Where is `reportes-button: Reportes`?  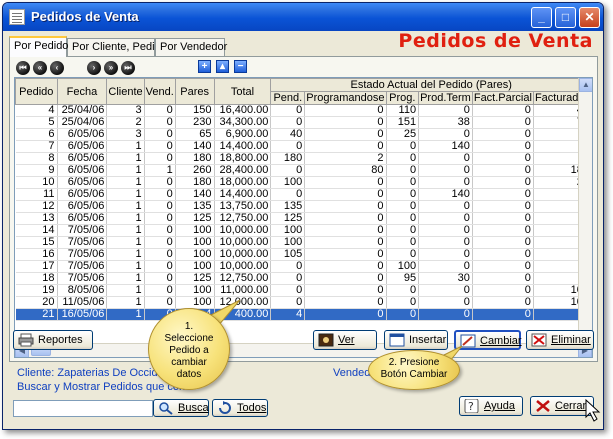
reportes-button: Reportes is located at coordinates (53, 340).